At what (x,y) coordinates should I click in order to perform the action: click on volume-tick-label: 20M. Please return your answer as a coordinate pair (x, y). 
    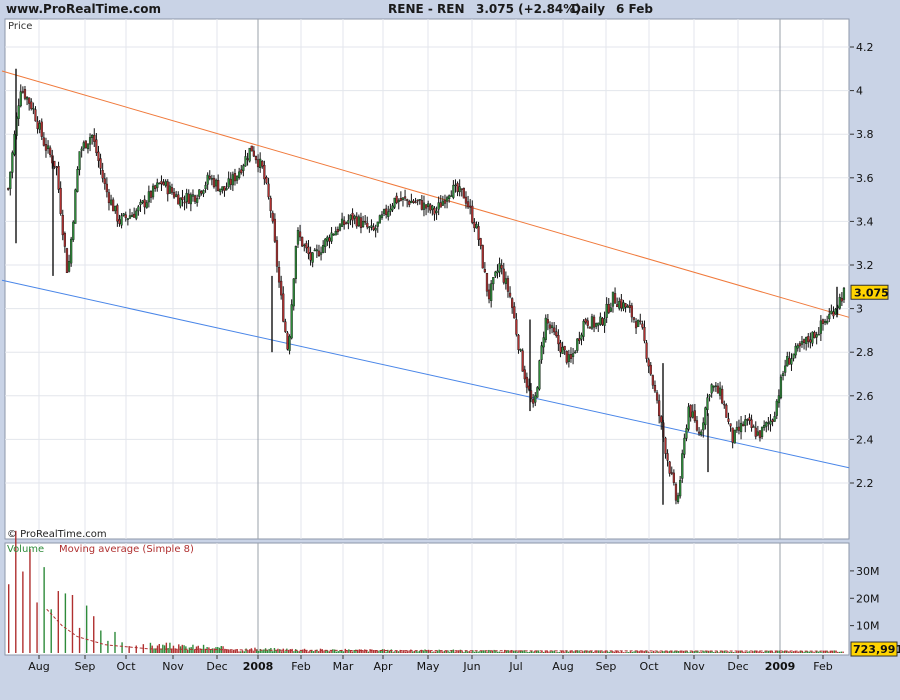
    Looking at the image, I should click on (868, 598).